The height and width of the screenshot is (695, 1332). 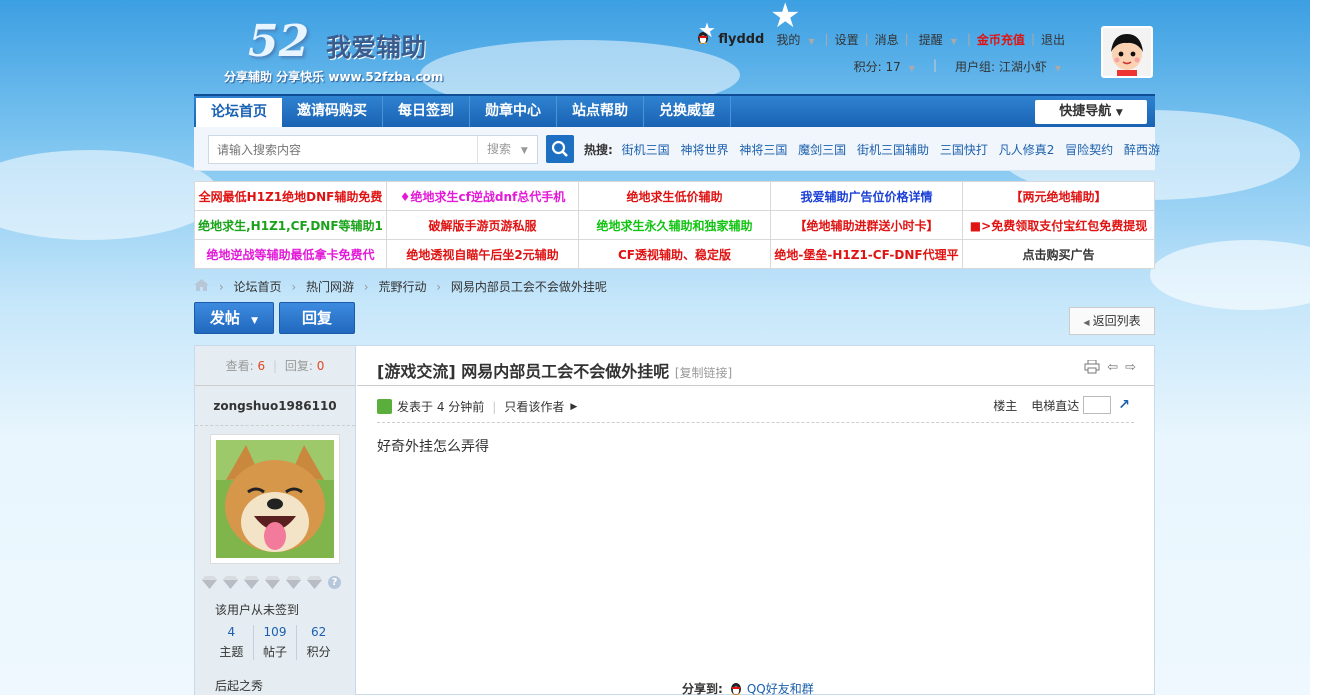 I want to click on breadcrumb-current: 网易内部员工会不会做外挂呢, so click(x=529, y=287).